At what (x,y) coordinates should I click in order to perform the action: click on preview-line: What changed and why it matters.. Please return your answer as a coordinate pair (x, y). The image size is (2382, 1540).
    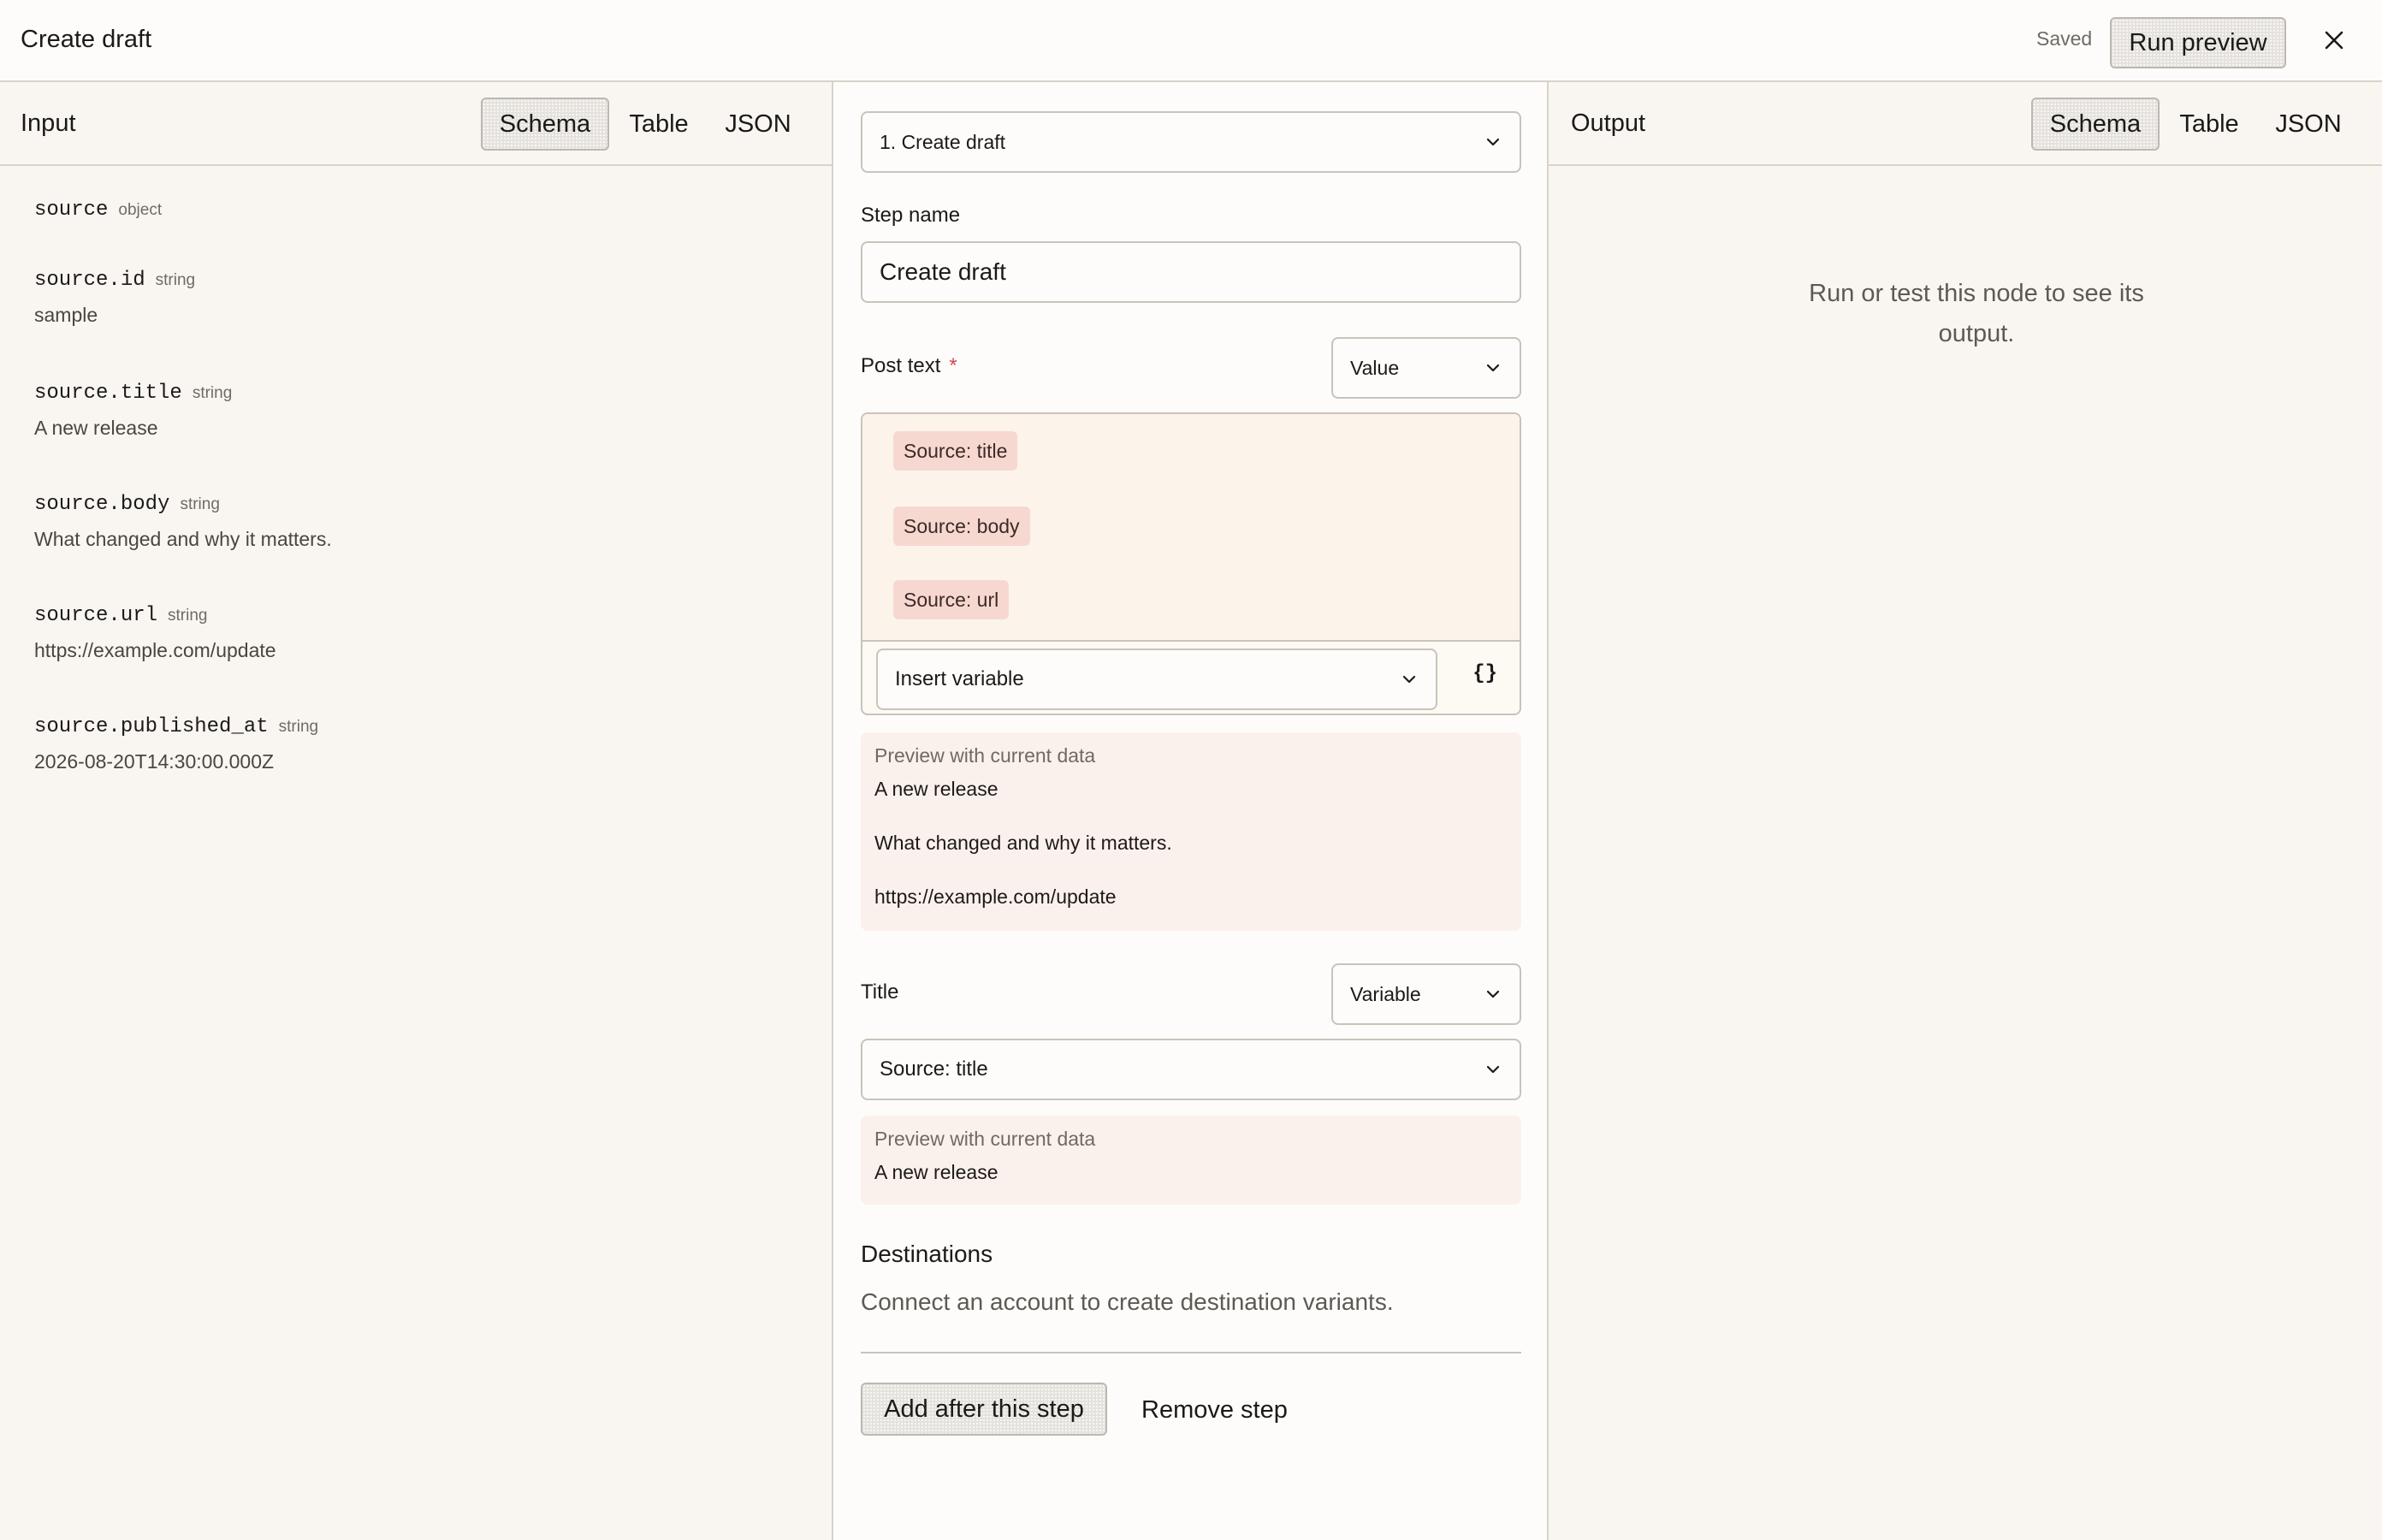
    Looking at the image, I should click on (1023, 843).